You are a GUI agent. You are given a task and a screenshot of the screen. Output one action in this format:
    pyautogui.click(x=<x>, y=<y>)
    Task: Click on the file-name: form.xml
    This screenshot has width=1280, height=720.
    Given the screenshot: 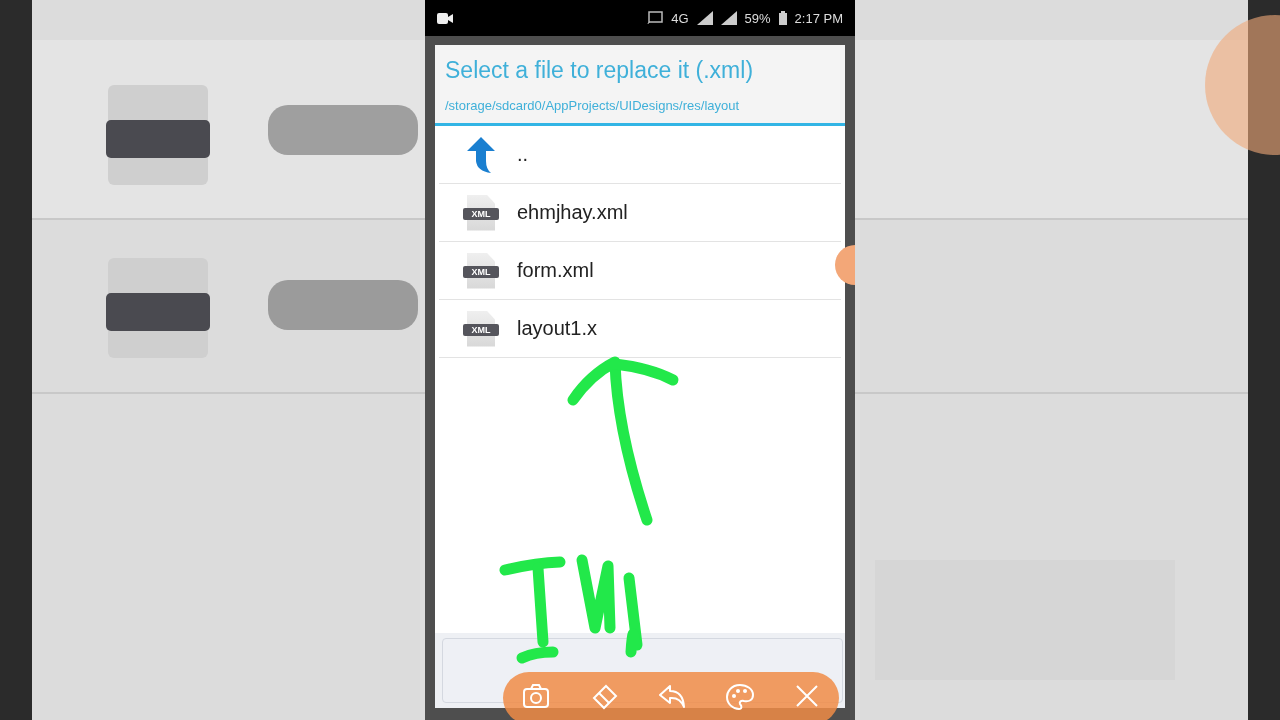 What is the action you would take?
    pyautogui.click(x=555, y=270)
    